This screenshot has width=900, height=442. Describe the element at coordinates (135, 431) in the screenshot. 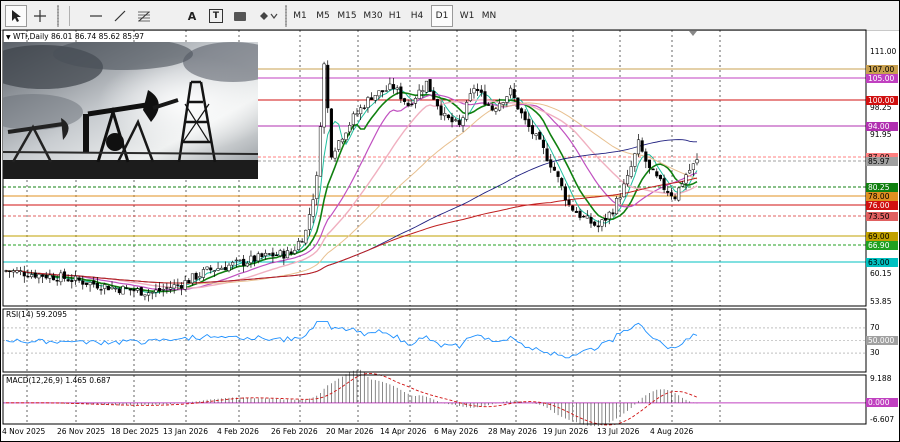

I see `date-axis-label: 18 Dec 2025` at that location.